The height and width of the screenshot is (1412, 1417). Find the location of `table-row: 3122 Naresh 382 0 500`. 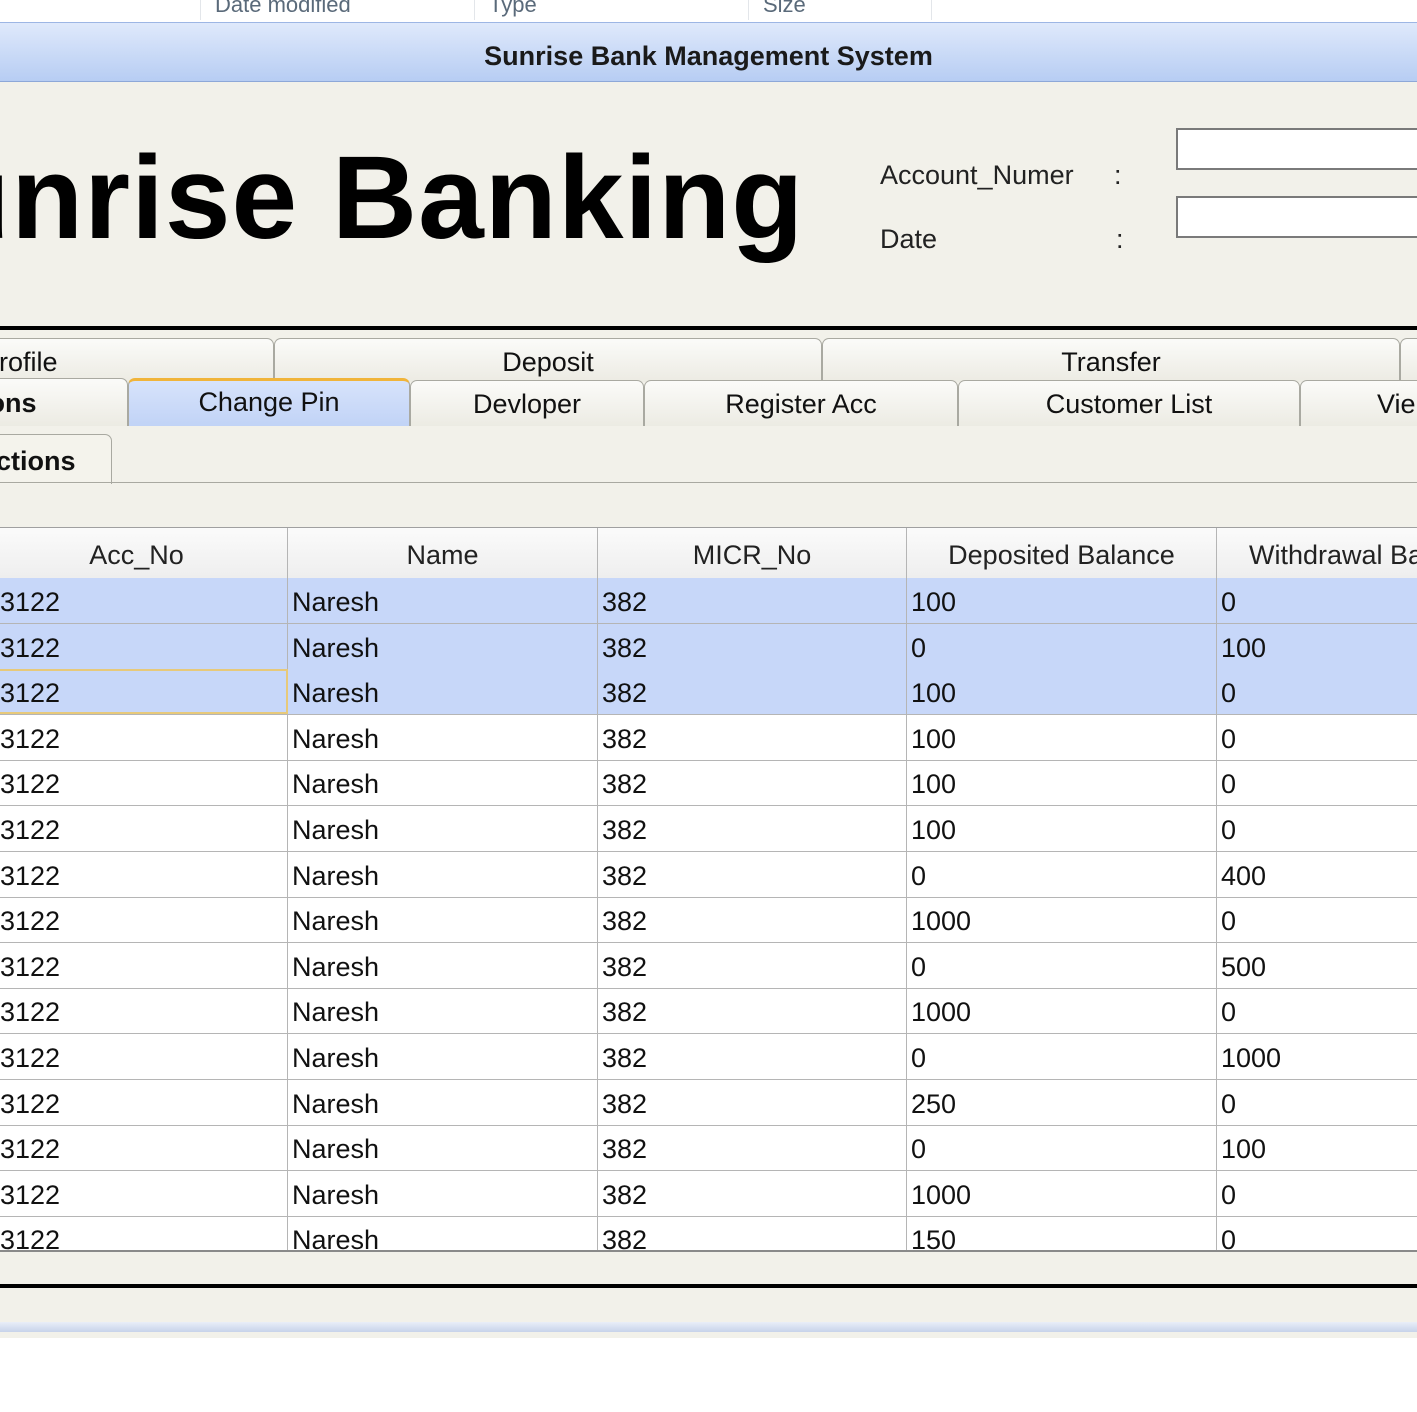

table-row: 3122 Naresh 382 0 500 is located at coordinates (708, 965).